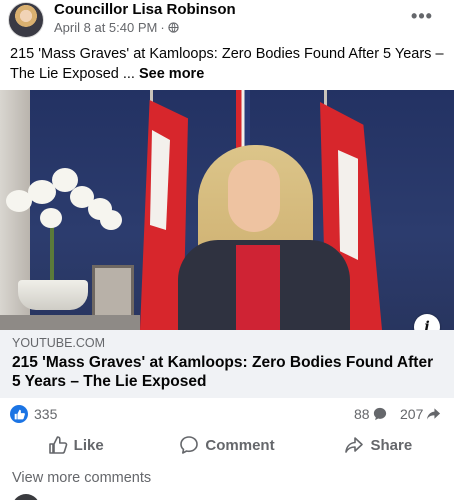 The height and width of the screenshot is (500, 454). What do you see at coordinates (391, 445) in the screenshot?
I see `share-label: Share` at bounding box center [391, 445].